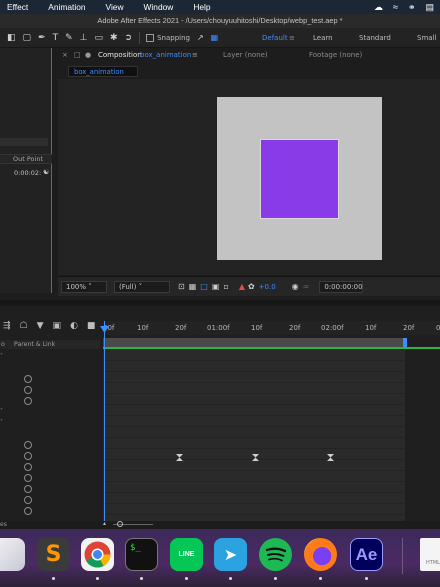 This screenshot has width=440, height=587. Describe the element at coordinates (24, 326) in the screenshot. I see `draft-3d-icon: ☖` at that location.